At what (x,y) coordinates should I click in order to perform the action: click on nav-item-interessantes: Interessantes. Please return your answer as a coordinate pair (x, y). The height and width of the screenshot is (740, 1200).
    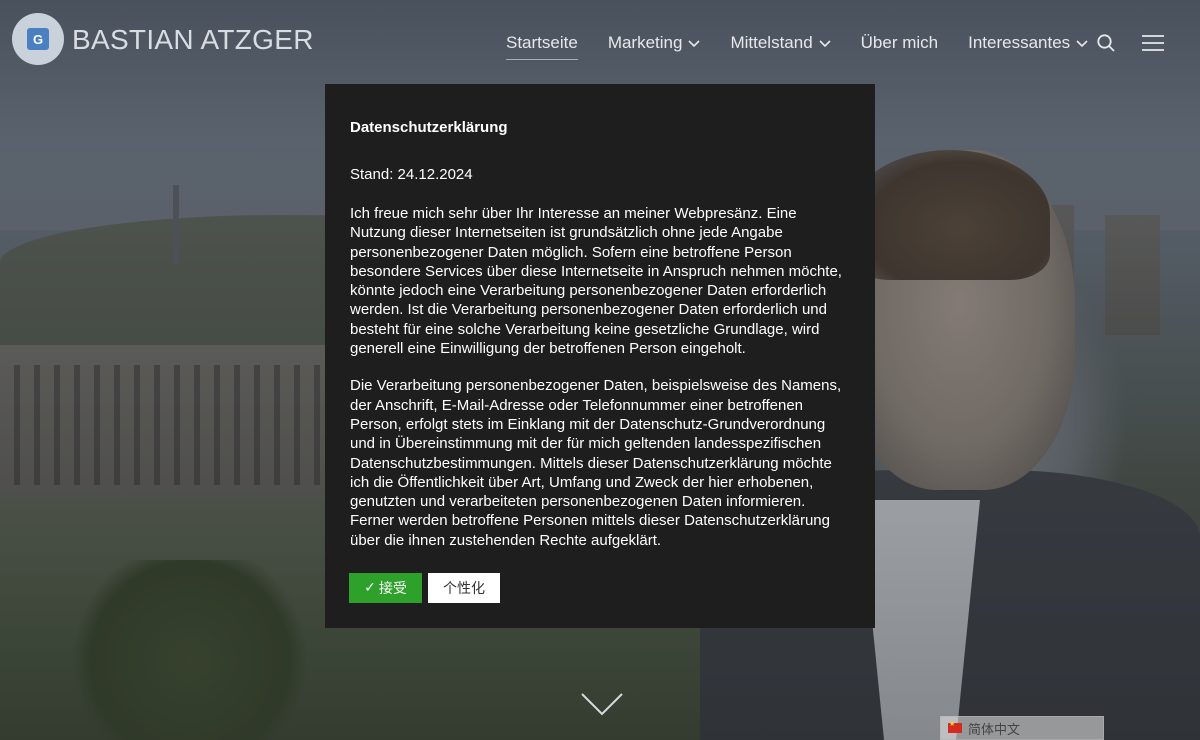
    Looking at the image, I should click on (1028, 43).